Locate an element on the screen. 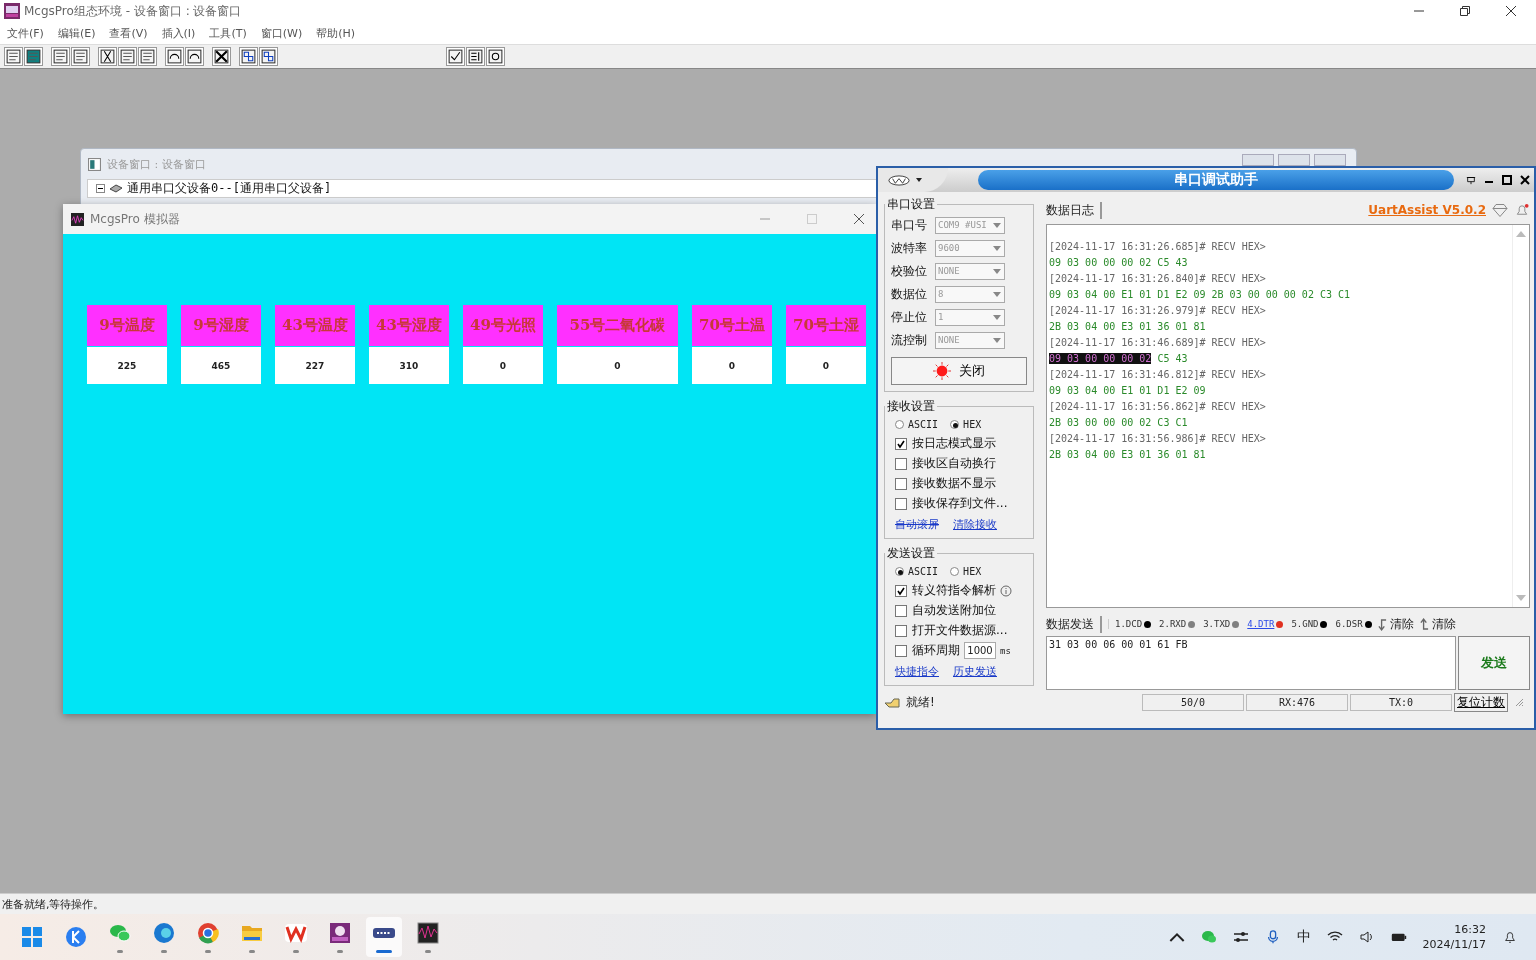 The height and width of the screenshot is (960, 1536). window-title: McgsPro组态环境 - 设备窗口 : 设备窗口 is located at coordinates (133, 11).